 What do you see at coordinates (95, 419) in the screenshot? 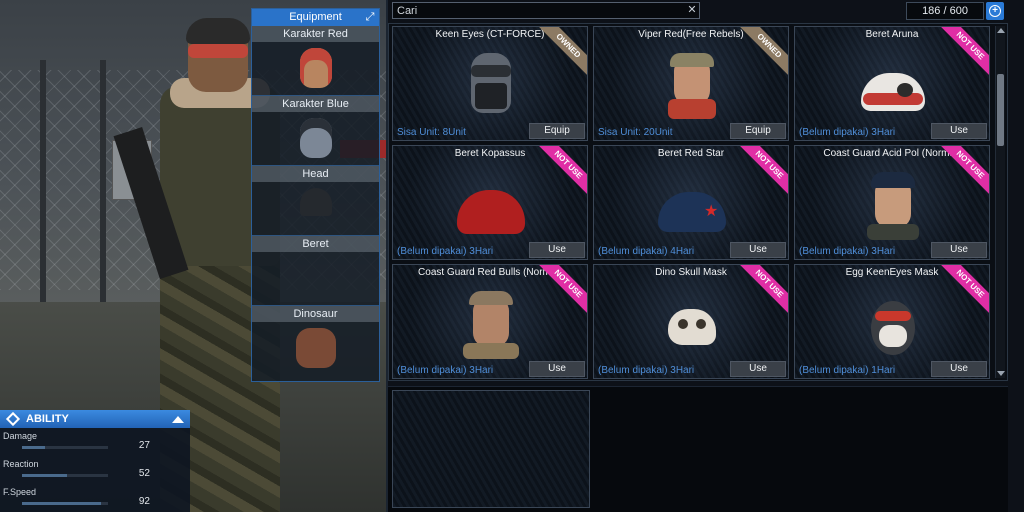
I see `ability-header: ABILITY` at bounding box center [95, 419].